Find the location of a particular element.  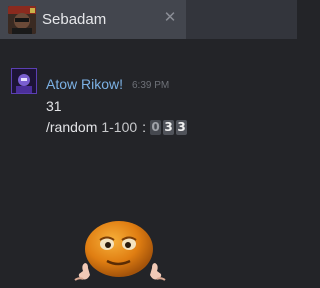

orange-smiley-emoji-icon is located at coordinates (121, 253).